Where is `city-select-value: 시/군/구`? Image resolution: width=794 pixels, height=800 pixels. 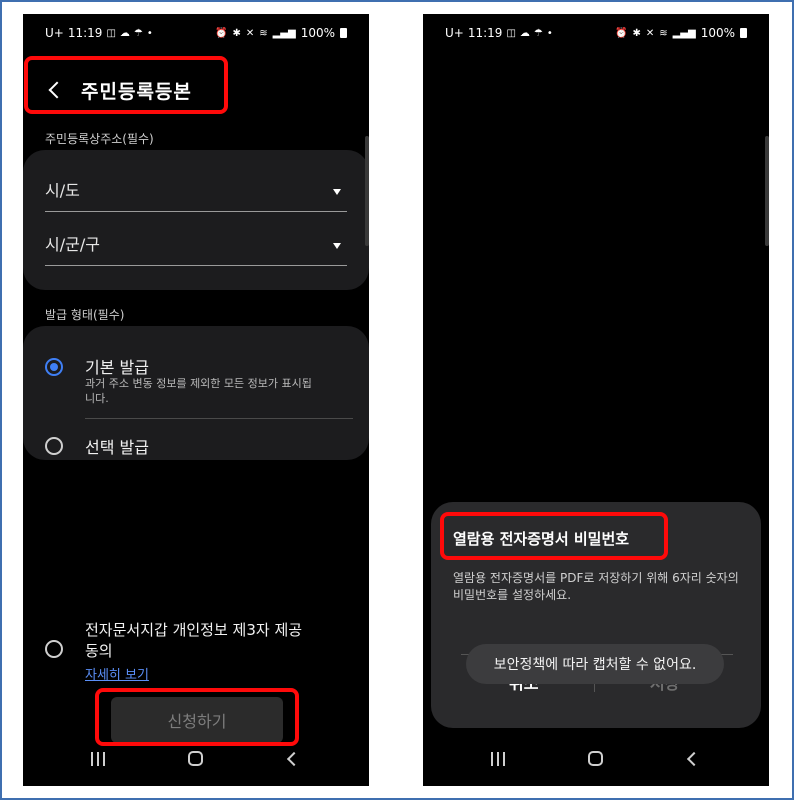 city-select-value: 시/군/구 is located at coordinates (72, 244).